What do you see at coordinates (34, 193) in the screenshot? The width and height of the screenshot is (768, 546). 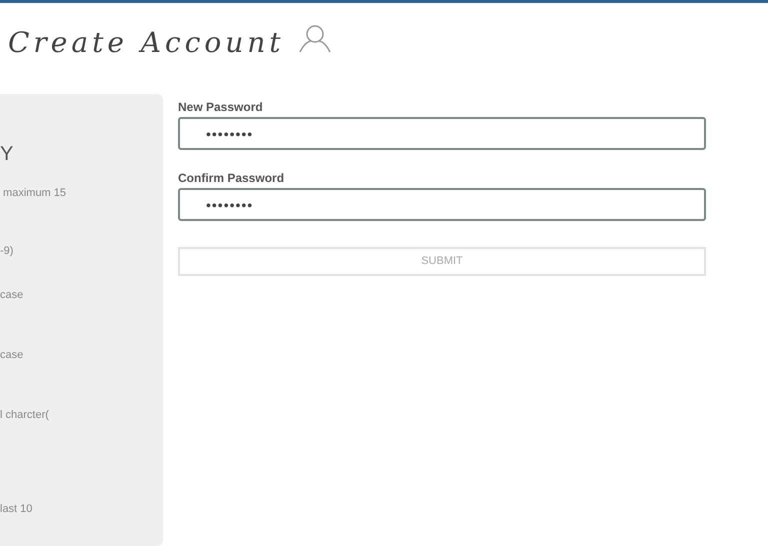 I see `rule-text: maximum 15` at bounding box center [34, 193].